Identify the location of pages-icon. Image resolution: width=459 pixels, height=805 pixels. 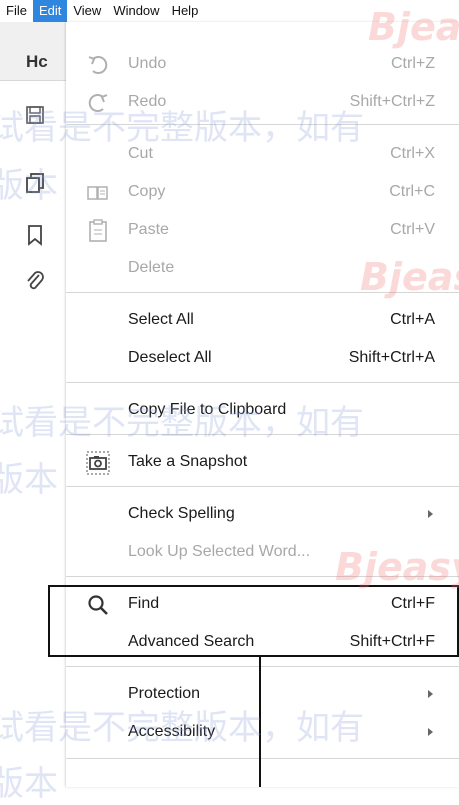
(35, 183).